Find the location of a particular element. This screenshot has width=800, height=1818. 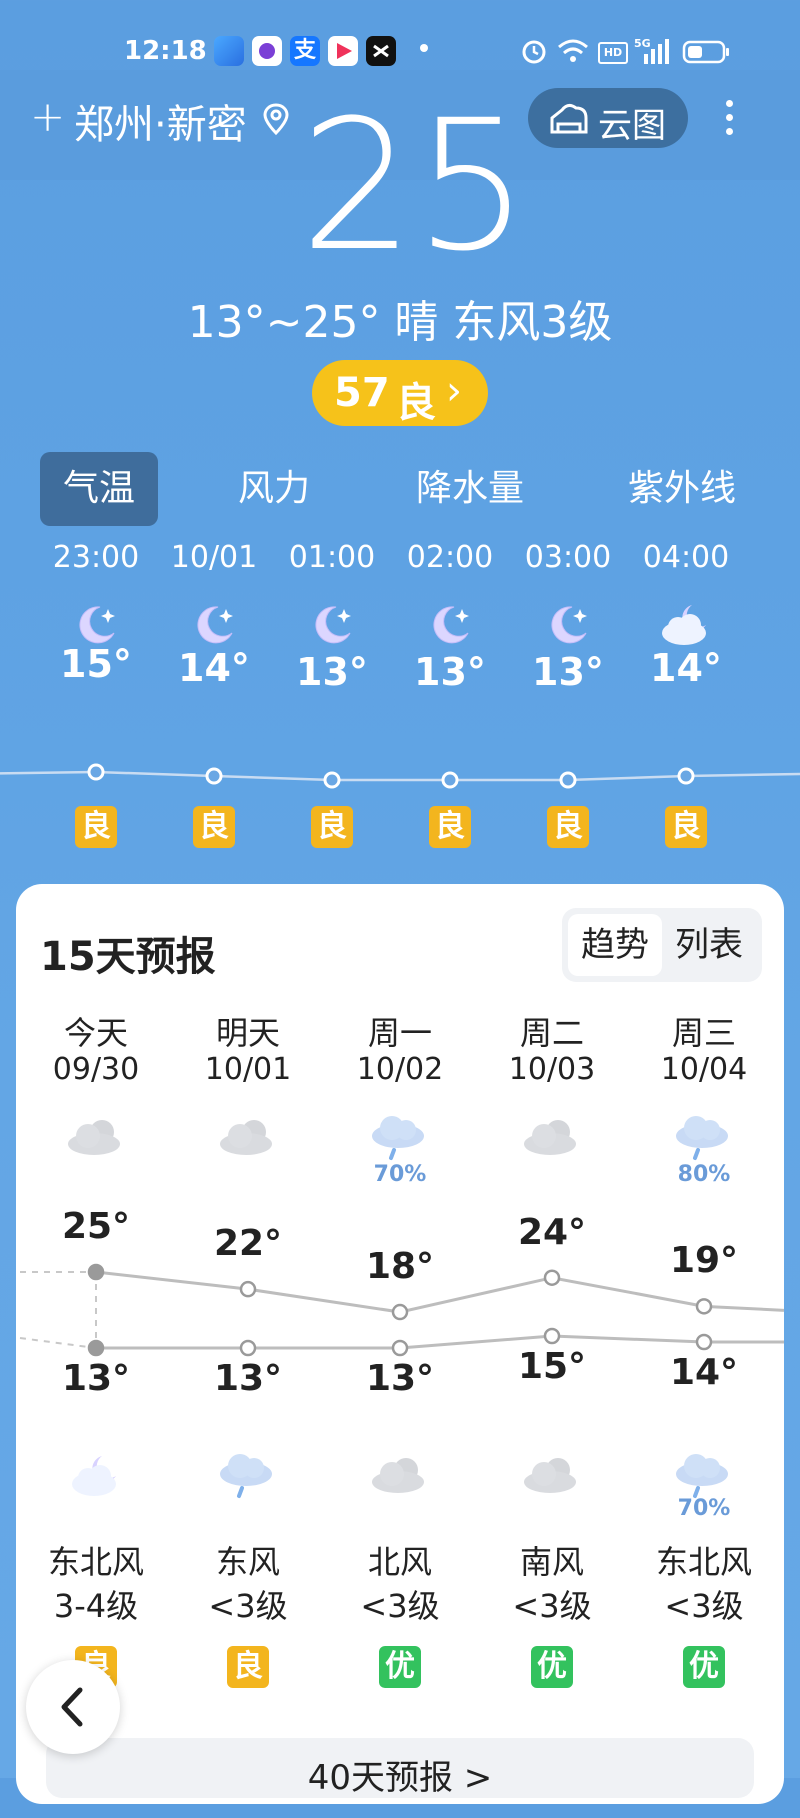

hourly-time: 02:00 is located at coordinates (450, 557).